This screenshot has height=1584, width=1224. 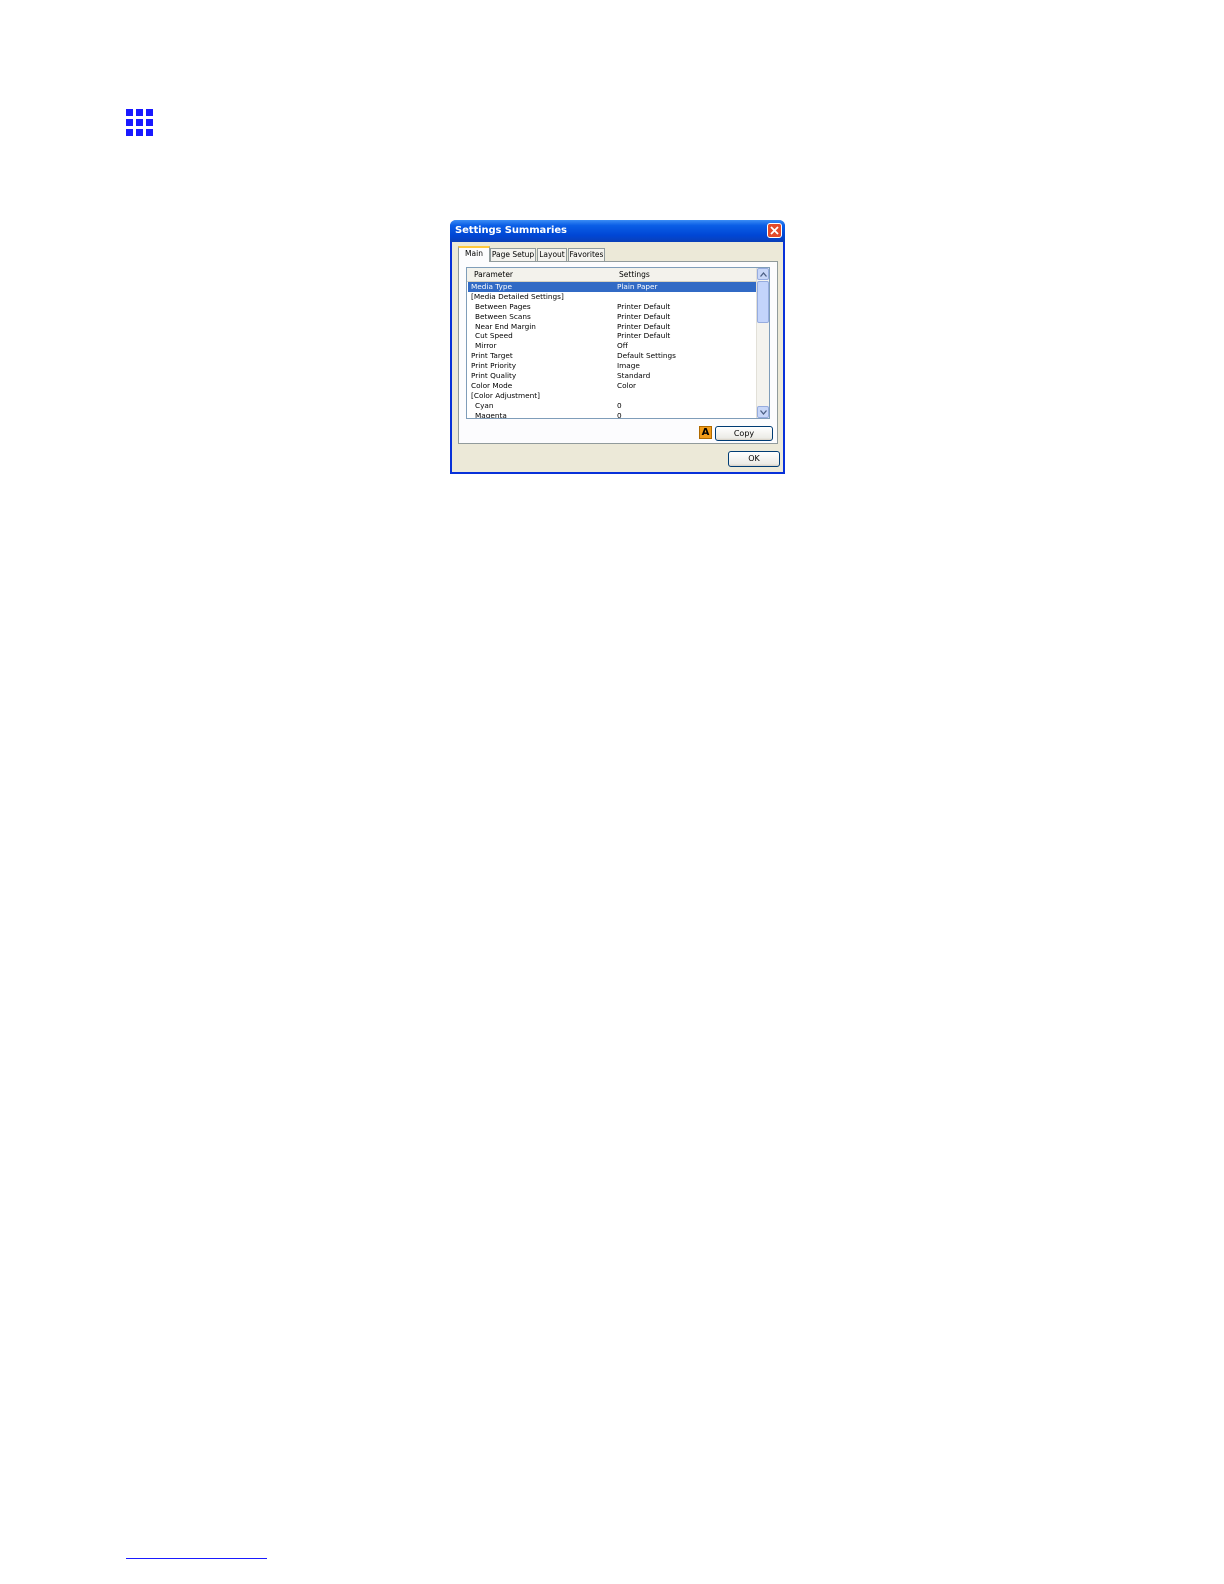 I want to click on list-item: Near End Margin Printer Default, so click(x=613, y=327).